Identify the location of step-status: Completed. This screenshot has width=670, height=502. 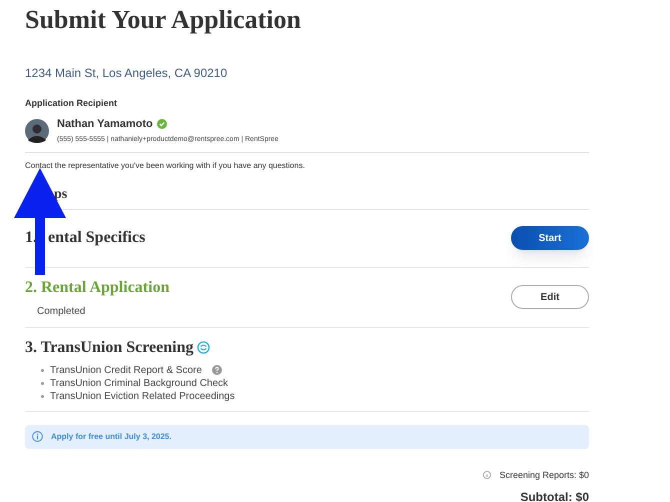
(61, 311).